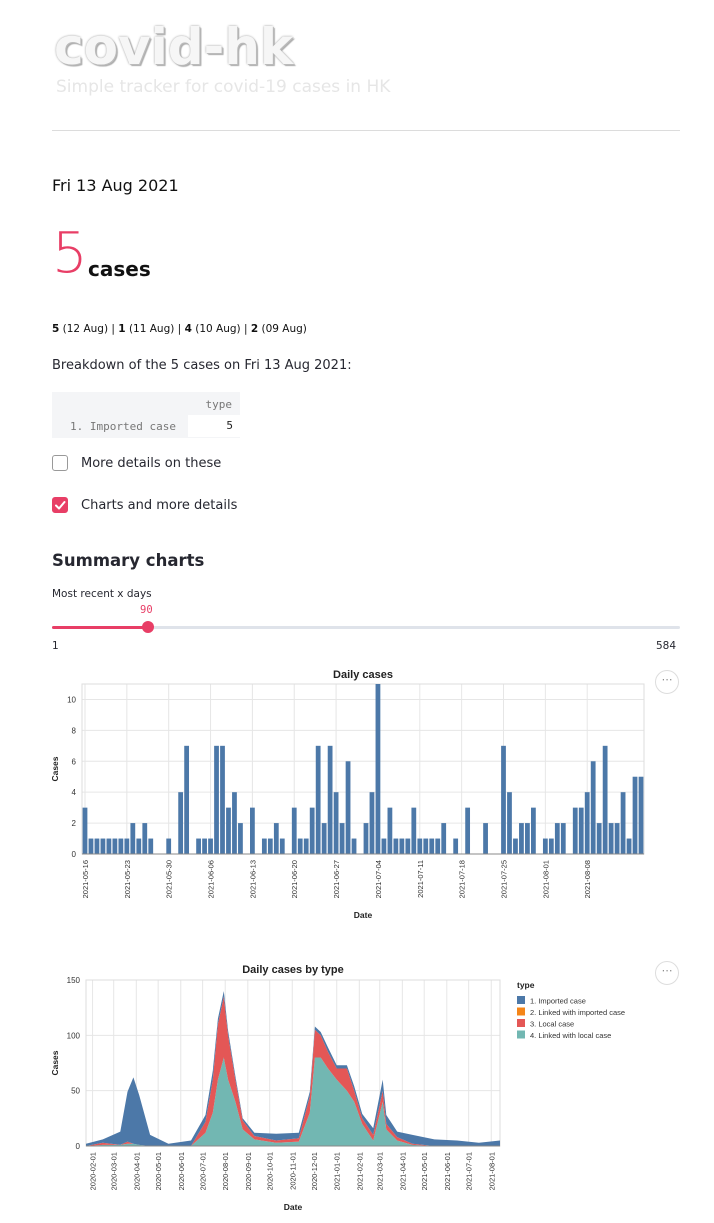 This screenshot has height=1223, width=714. I want to click on x-tick-label: 2021-03-01, so click(380, 1171).